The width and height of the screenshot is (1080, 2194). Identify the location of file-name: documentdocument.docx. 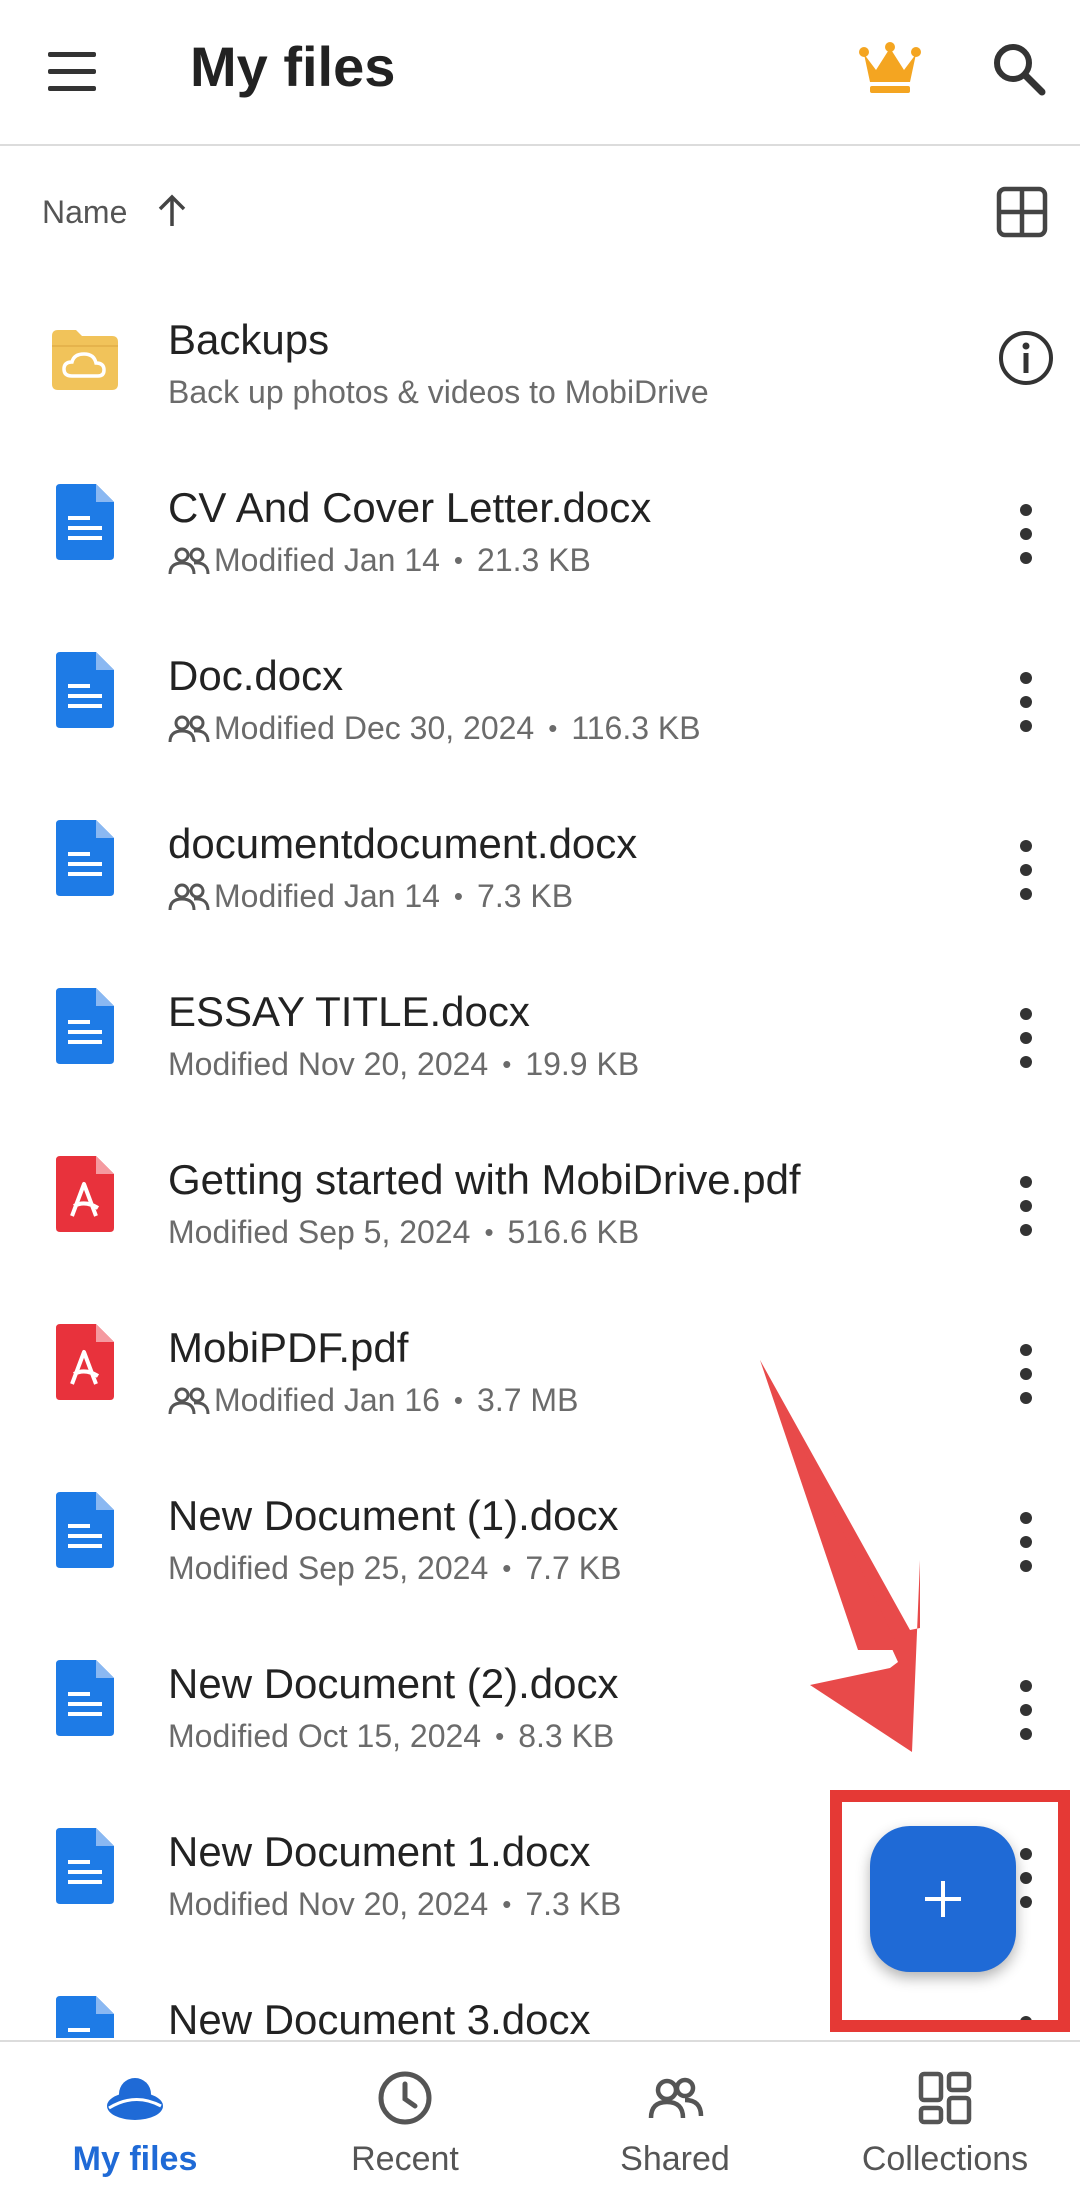
(403, 843).